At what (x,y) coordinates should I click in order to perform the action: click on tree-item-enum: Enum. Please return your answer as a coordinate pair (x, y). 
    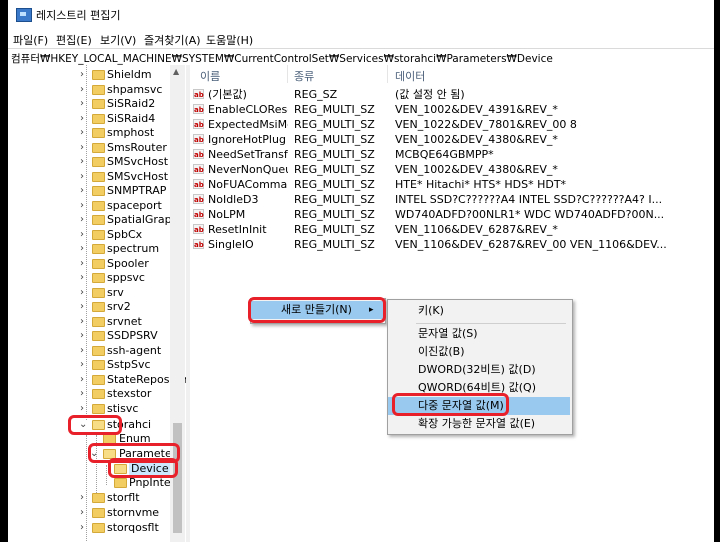
    Looking at the image, I should click on (90, 438).